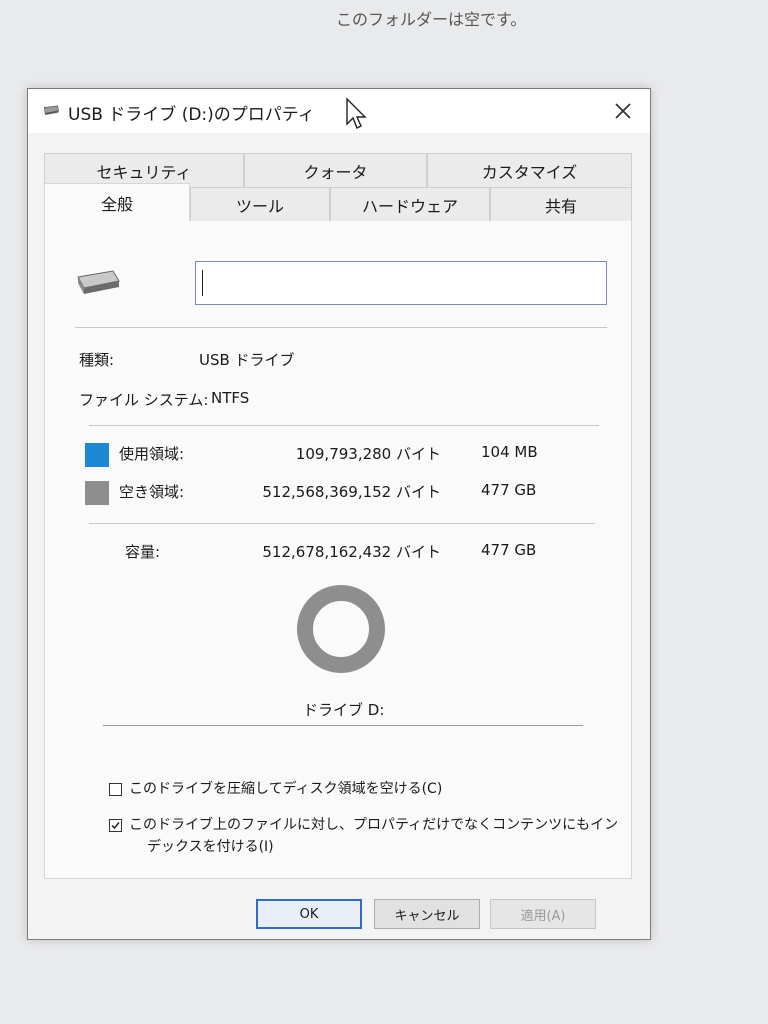 The height and width of the screenshot is (1024, 768). Describe the element at coordinates (230, 398) in the screenshot. I see `file-system-value: NTFS` at that location.